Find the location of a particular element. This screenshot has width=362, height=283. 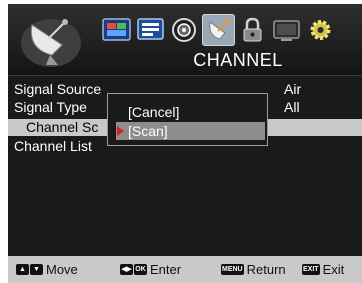

pointer-arrow-icon is located at coordinates (120, 131).